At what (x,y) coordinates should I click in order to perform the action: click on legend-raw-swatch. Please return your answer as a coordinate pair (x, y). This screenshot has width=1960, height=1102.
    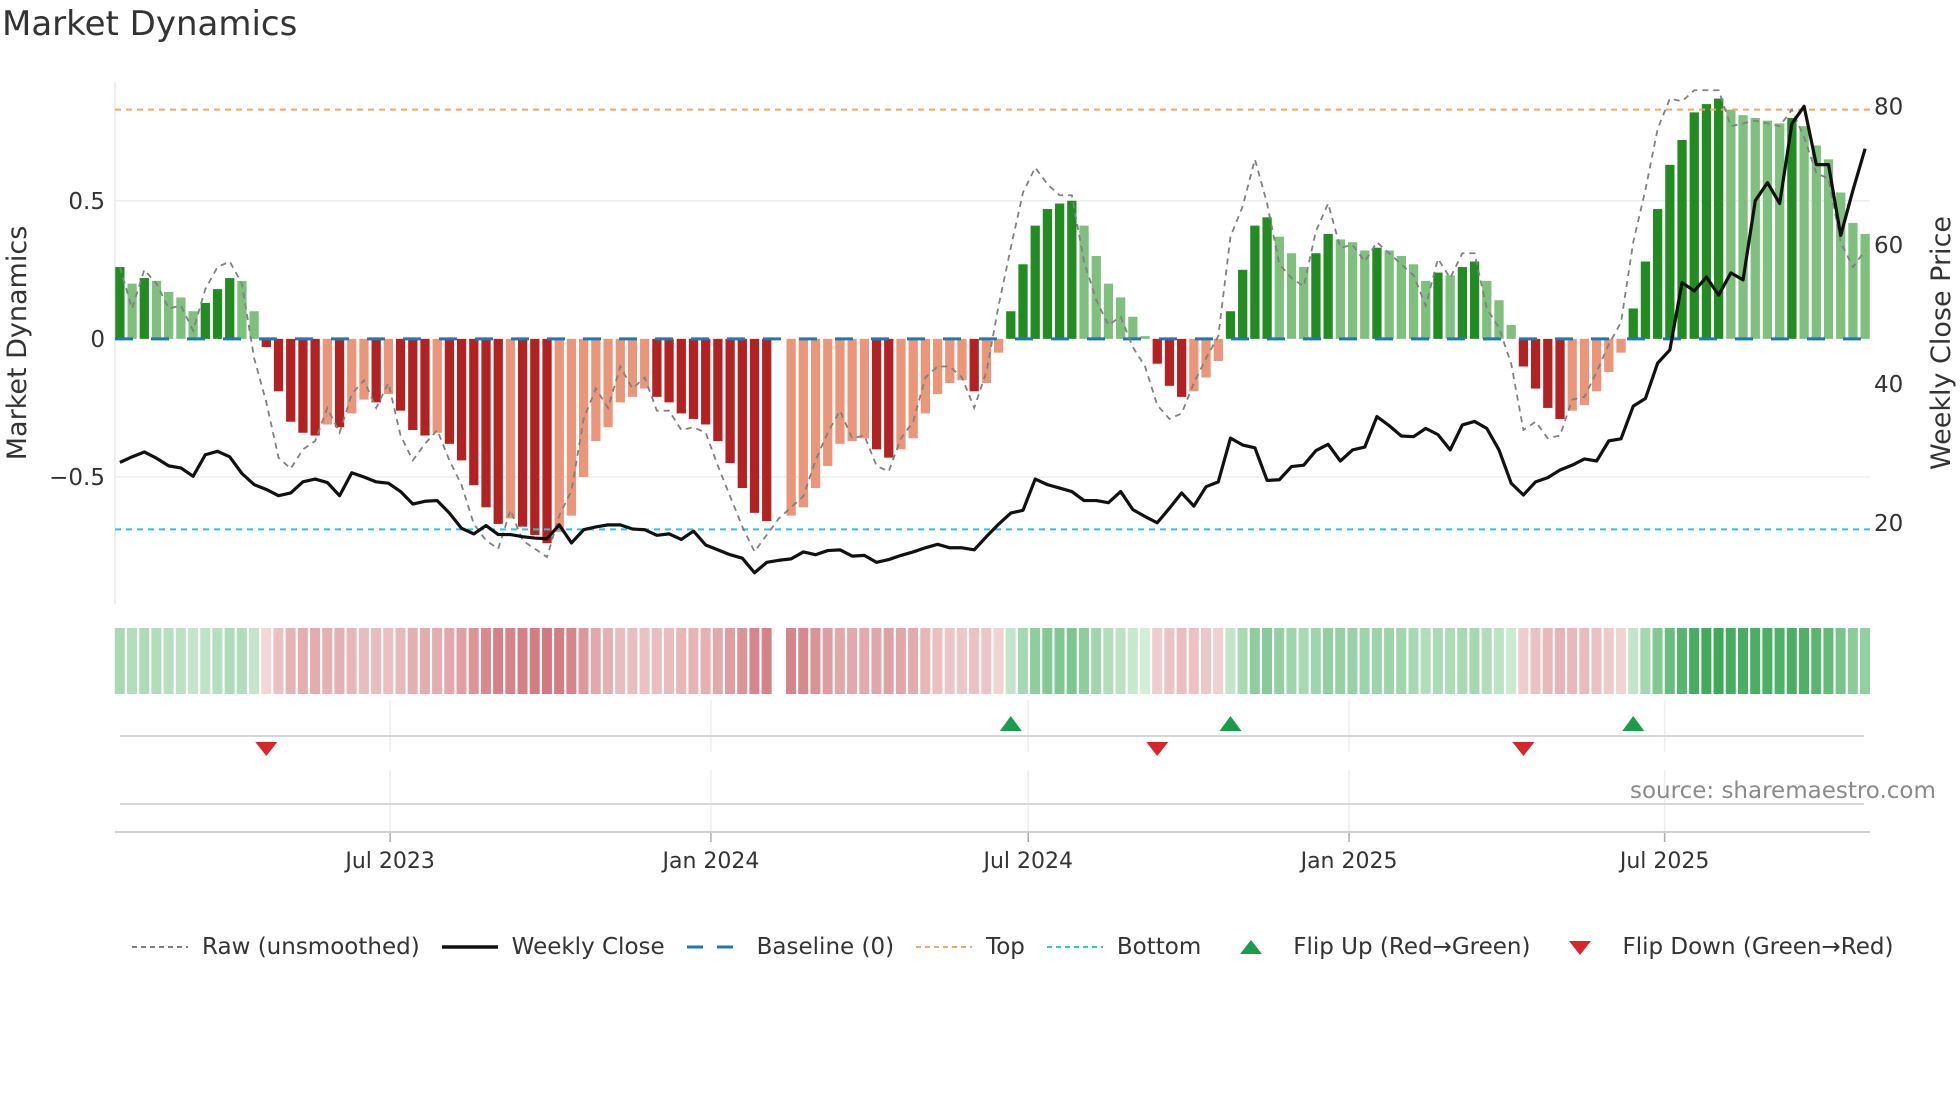
    Looking at the image, I should click on (160, 947).